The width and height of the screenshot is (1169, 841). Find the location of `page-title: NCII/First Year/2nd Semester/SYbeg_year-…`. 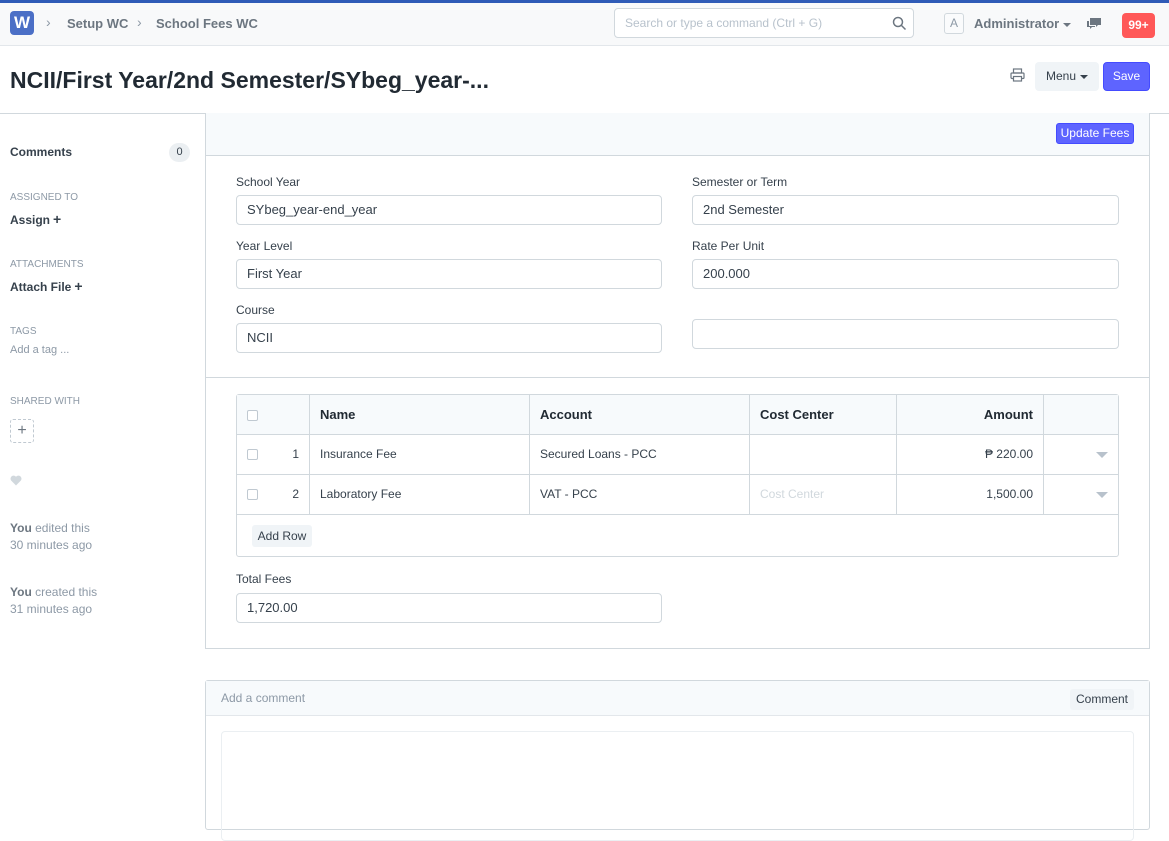

page-title: NCII/First Year/2nd Semester/SYbeg_year-… is located at coordinates (249, 80).